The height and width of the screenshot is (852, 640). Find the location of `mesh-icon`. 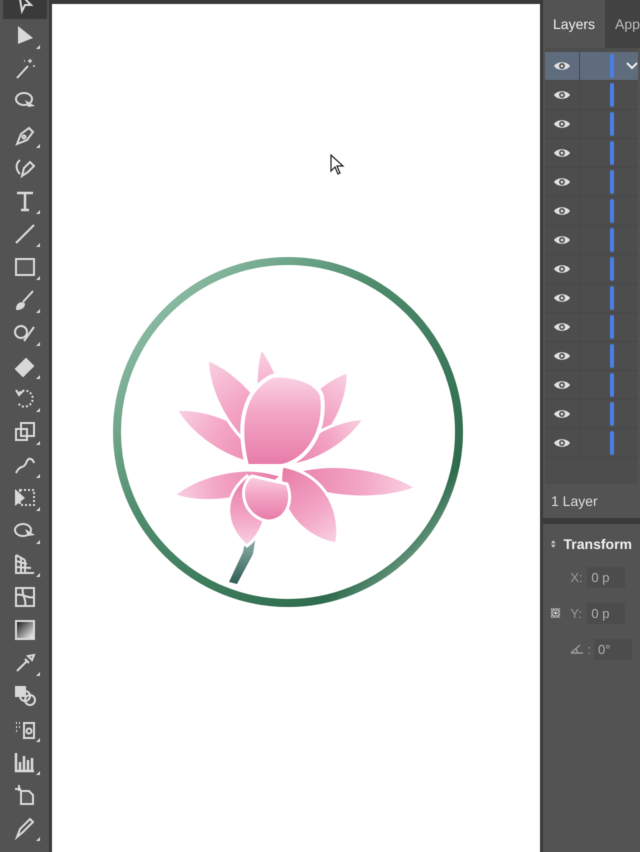

mesh-icon is located at coordinates (24, 596).